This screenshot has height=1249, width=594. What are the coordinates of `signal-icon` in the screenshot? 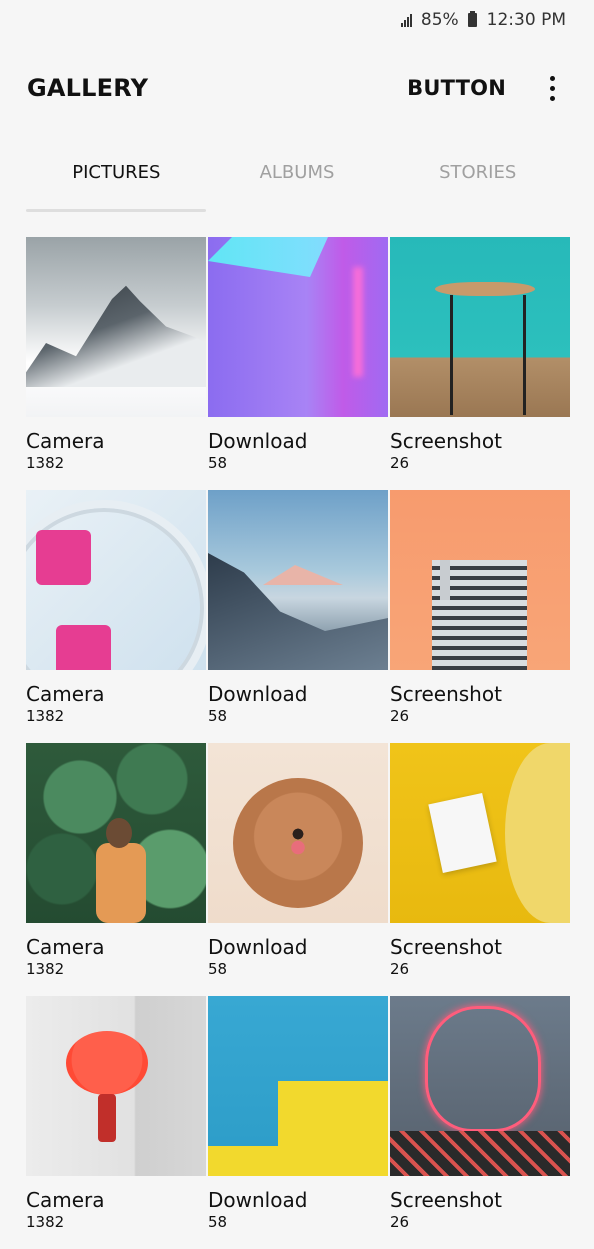 It's located at (406, 20).